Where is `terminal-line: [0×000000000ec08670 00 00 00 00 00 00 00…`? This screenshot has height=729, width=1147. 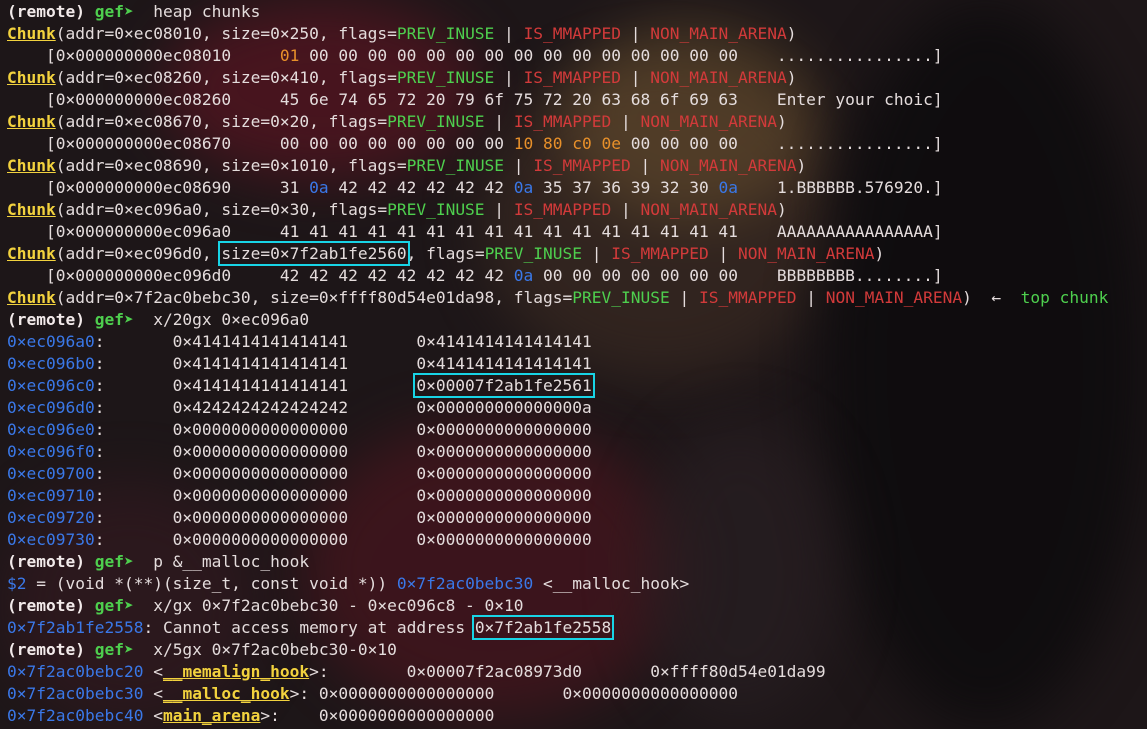 terminal-line: [0×000000000ec08670 00 00 00 00 00 00 00… is located at coordinates (577, 144).